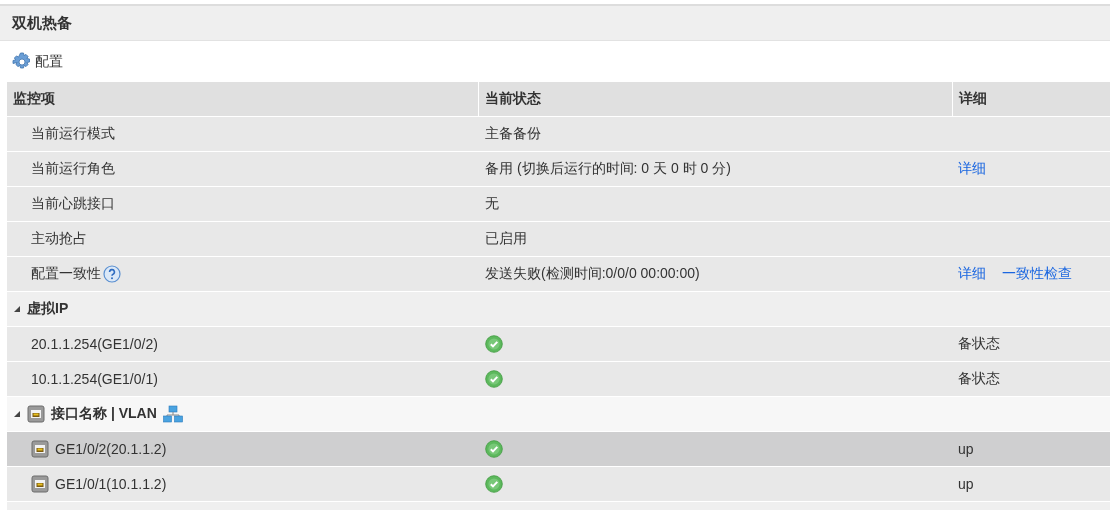 This screenshot has width=1110, height=511. Describe the element at coordinates (513, 134) in the screenshot. I see `table-cell-text: 主备备份` at that location.